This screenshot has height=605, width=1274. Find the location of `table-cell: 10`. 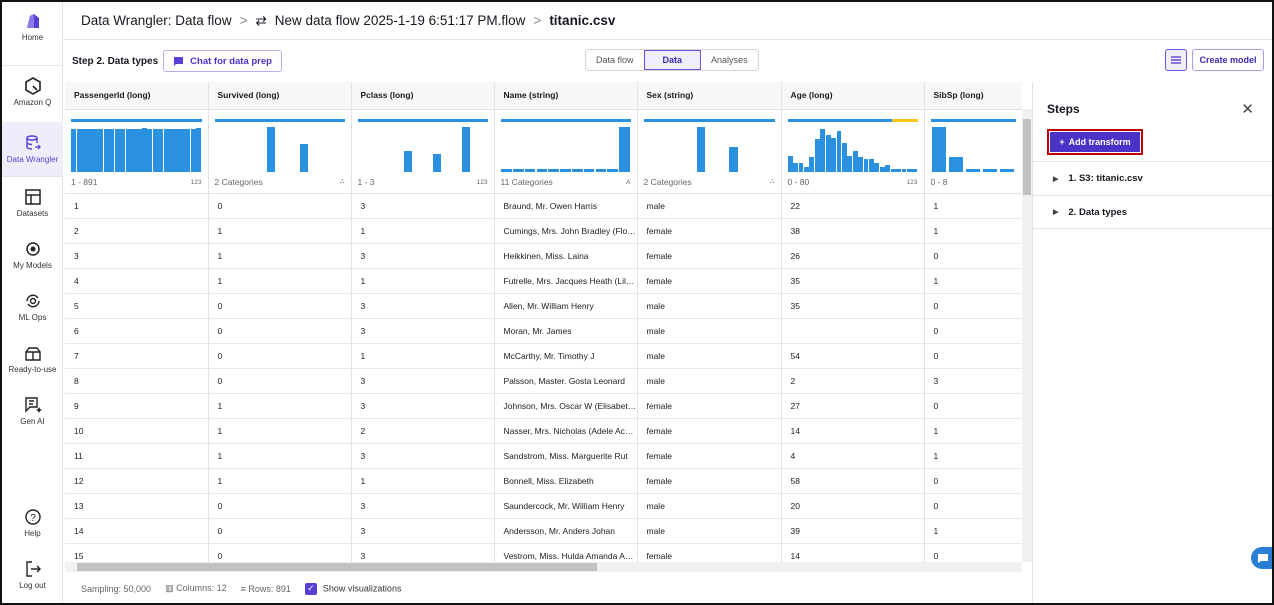

table-cell: 10 is located at coordinates (137, 431).